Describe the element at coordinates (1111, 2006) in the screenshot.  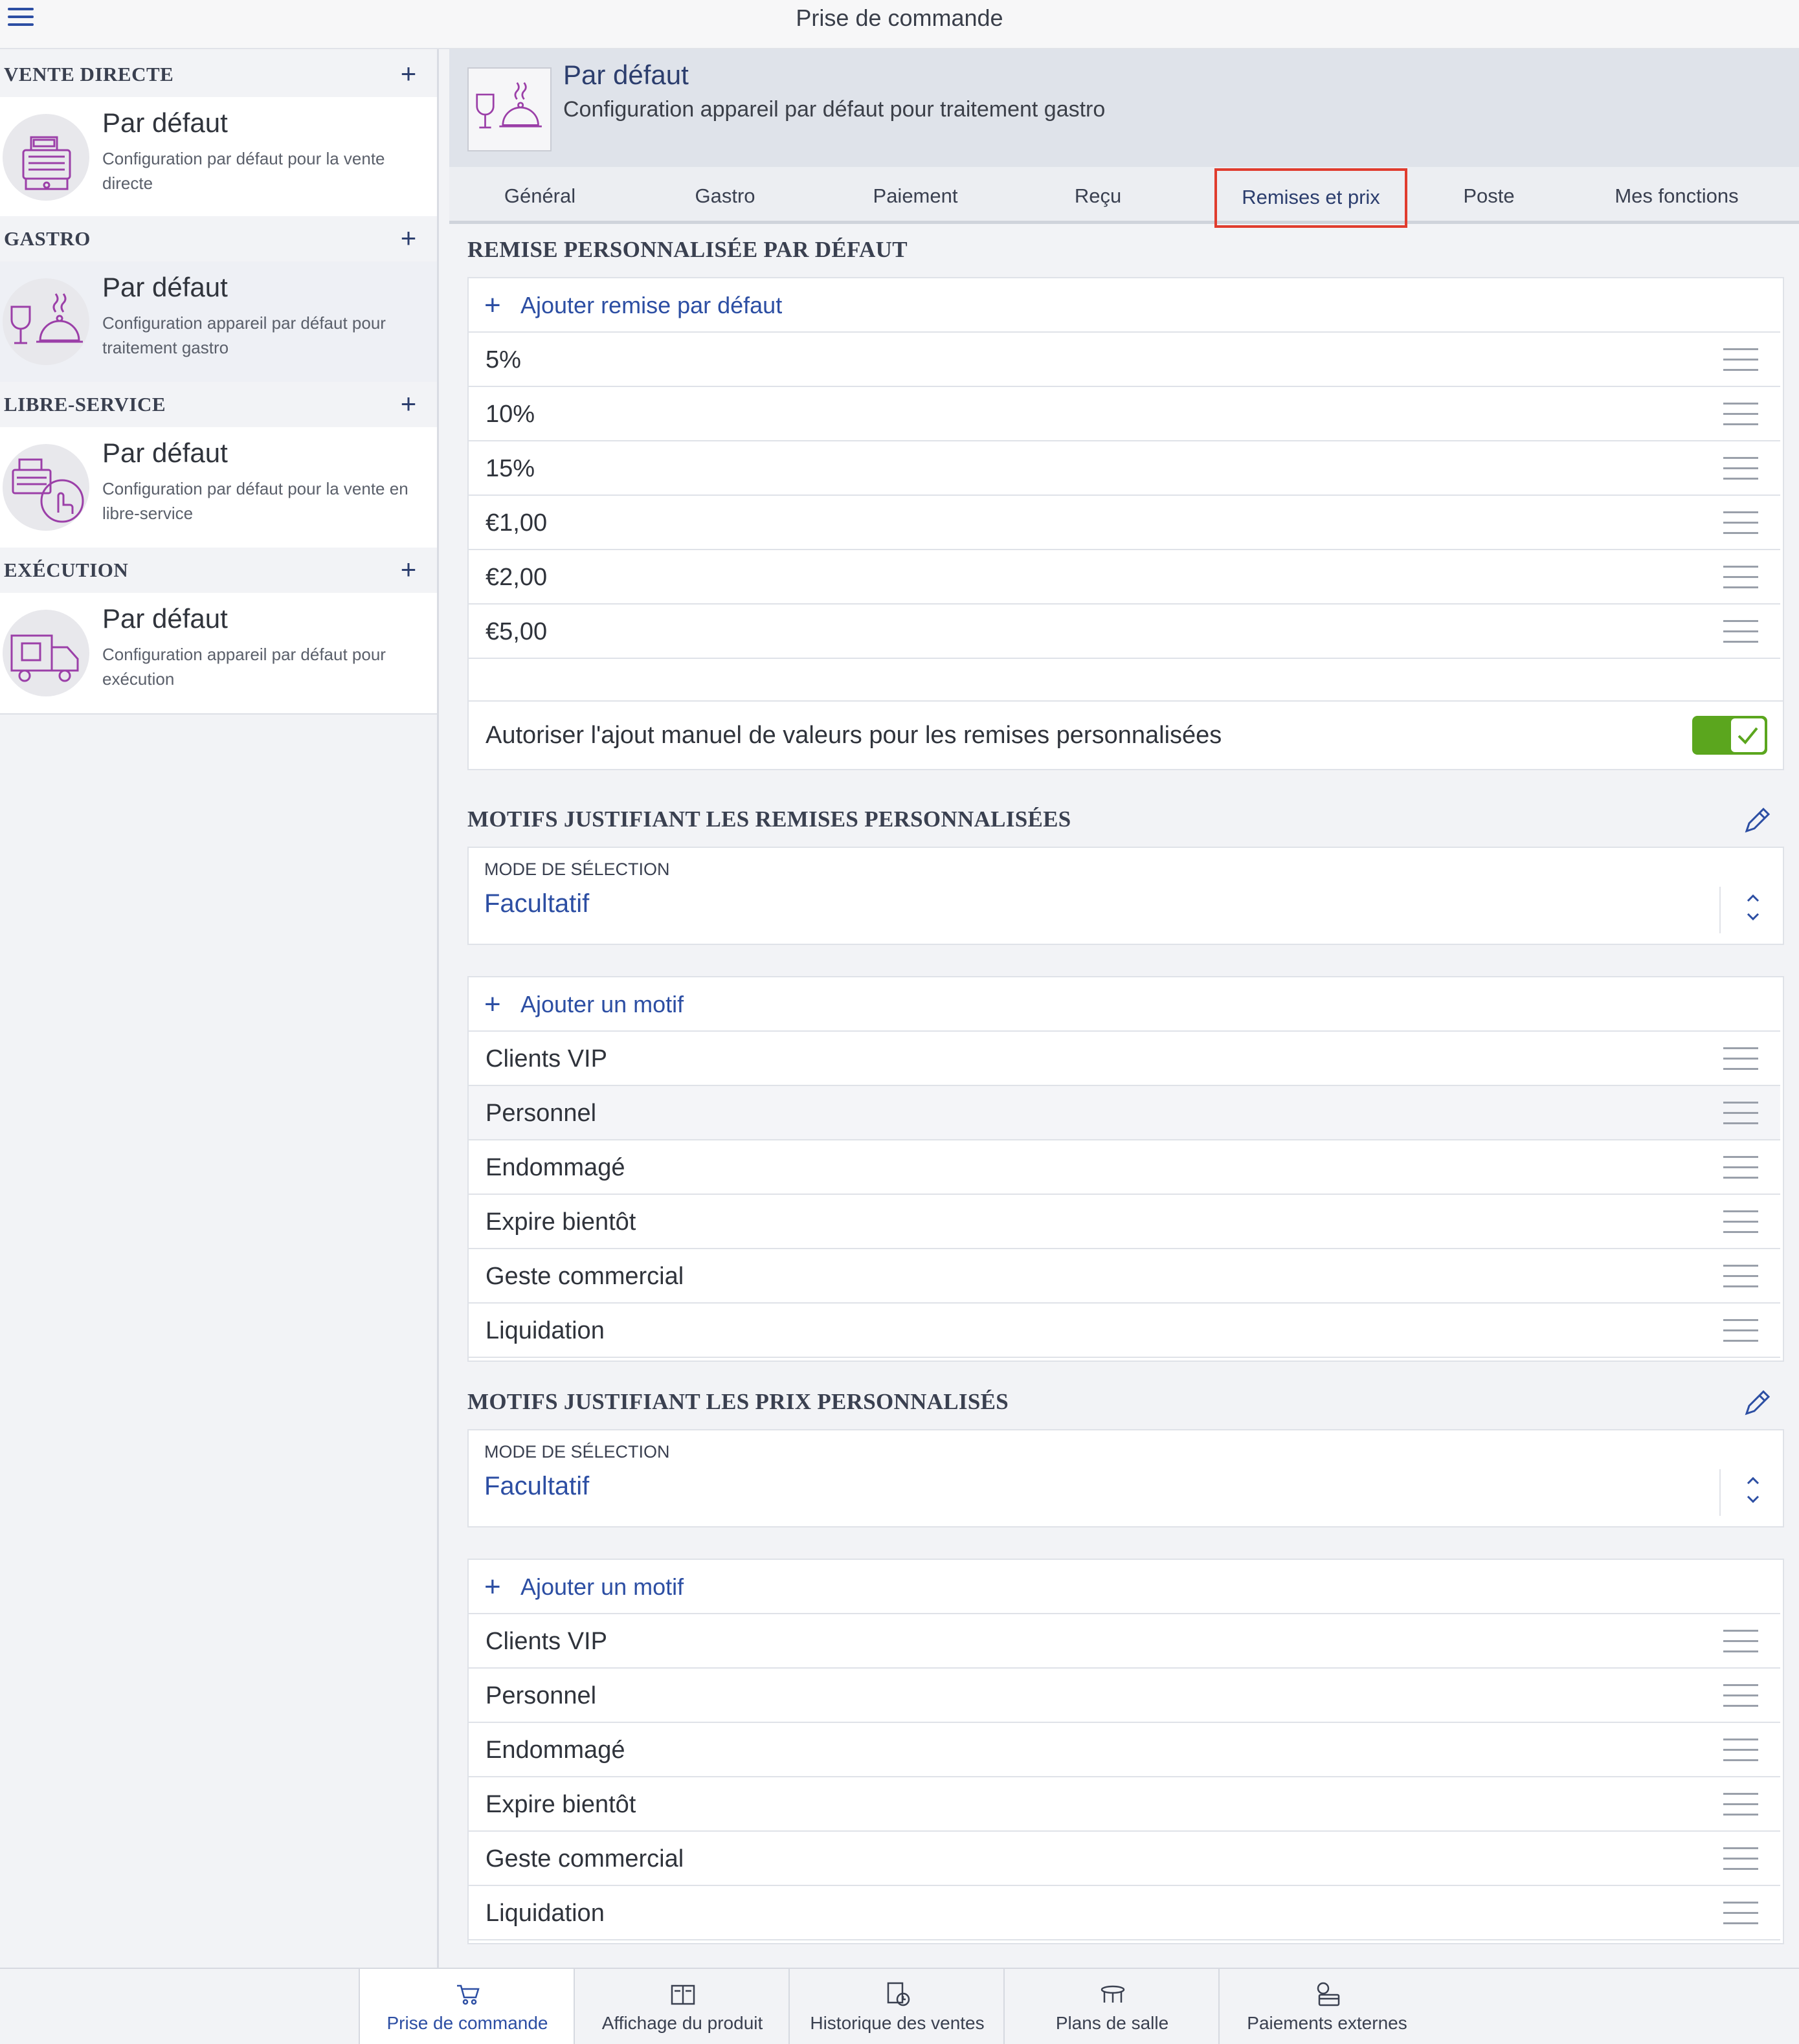
I see `nav-plans-de-salle: Plans de salle` at that location.